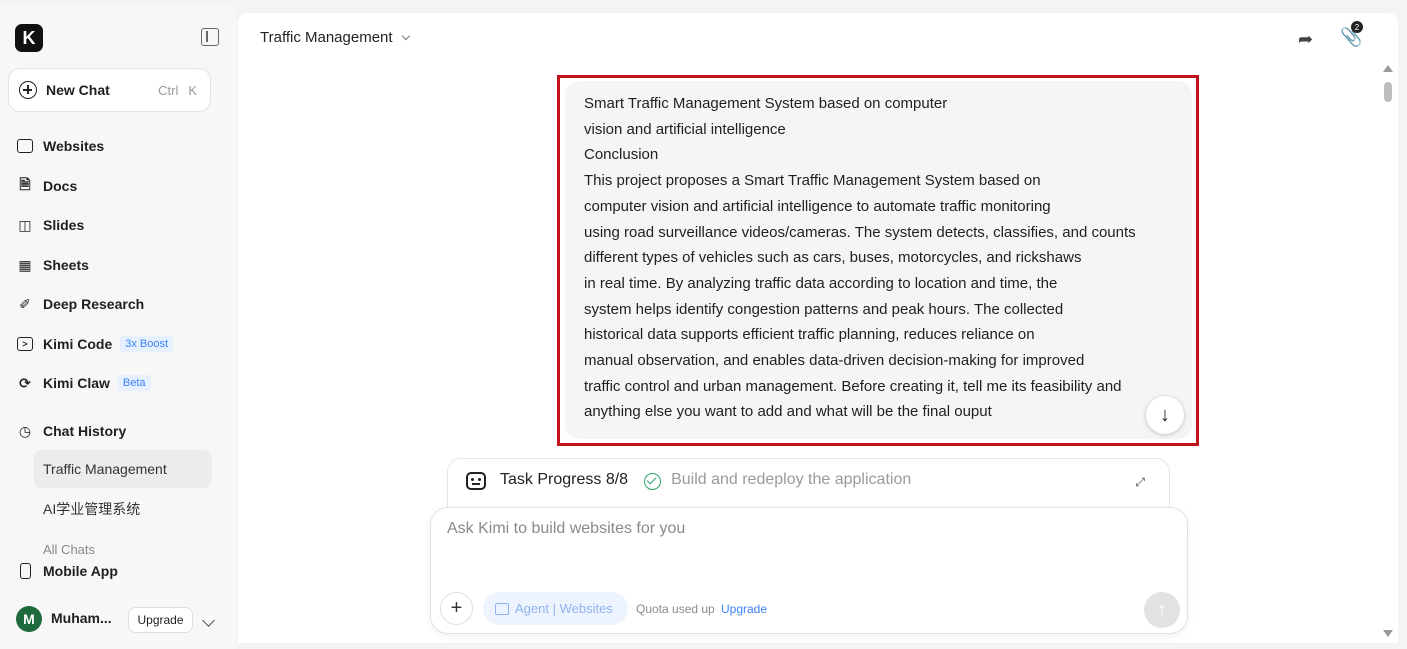 The width and height of the screenshot is (1407, 649). Describe the element at coordinates (94, 304) in the screenshot. I see `sidebar-item-label: Deep Research` at that location.